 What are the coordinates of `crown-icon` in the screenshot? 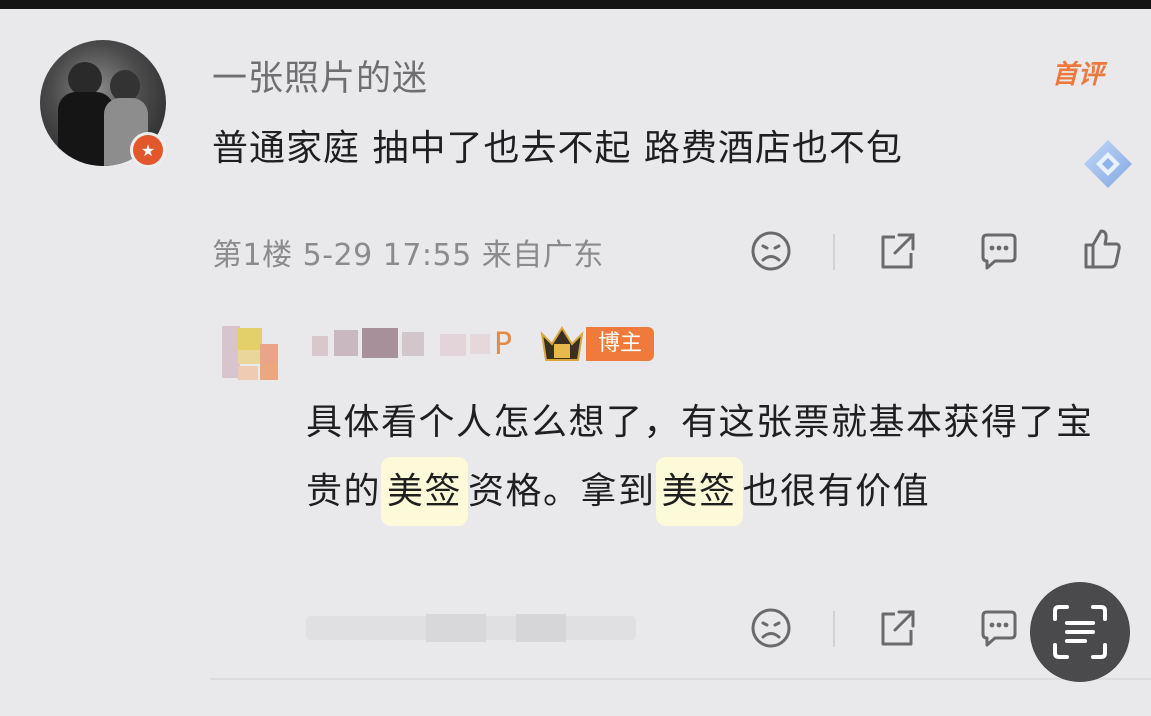 It's located at (562, 343).